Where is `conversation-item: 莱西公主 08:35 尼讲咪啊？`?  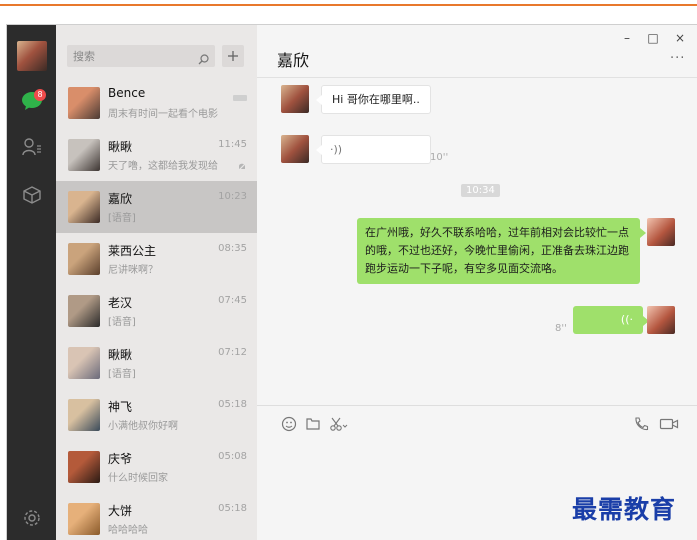
conversation-item: 莱西公主 08:35 尼讲咪啊？ is located at coordinates (156, 259).